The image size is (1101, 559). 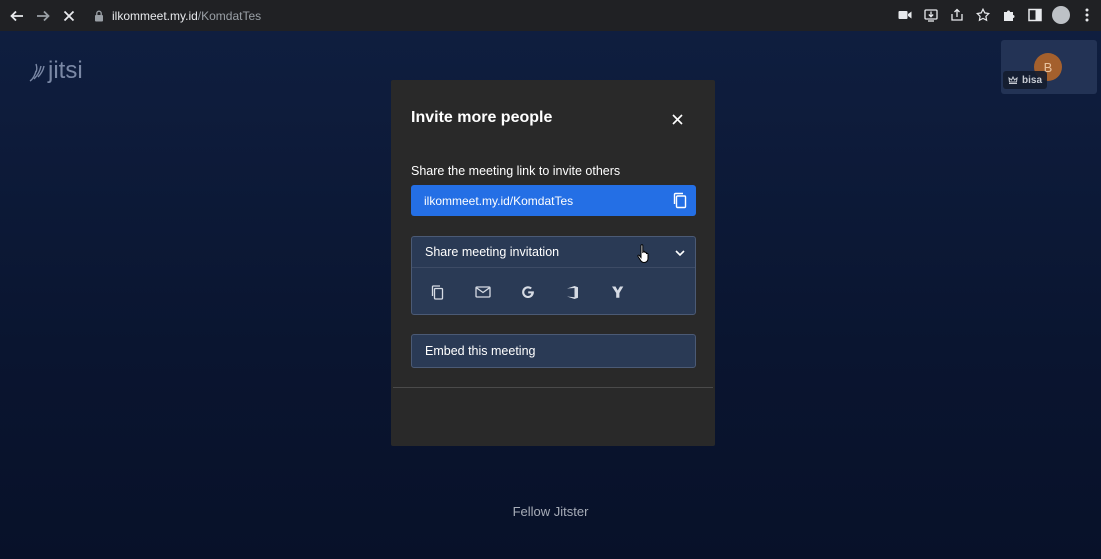 I want to click on close-icon, so click(x=677, y=119).